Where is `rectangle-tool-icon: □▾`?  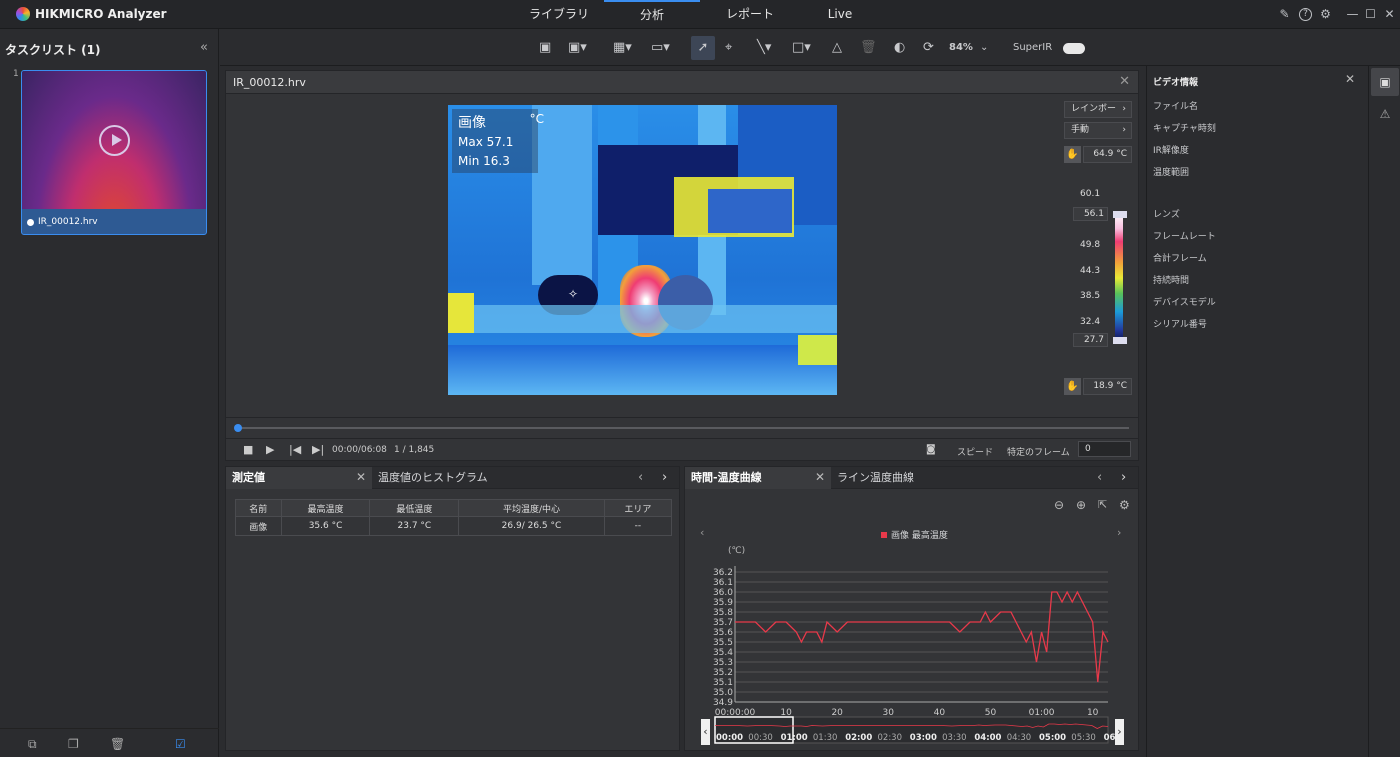
rectangle-tool-icon: □▾ is located at coordinates (801, 48).